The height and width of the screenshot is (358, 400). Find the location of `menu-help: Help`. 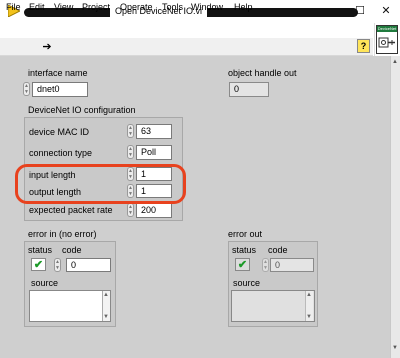

menu-help: Help is located at coordinates (243, 7).